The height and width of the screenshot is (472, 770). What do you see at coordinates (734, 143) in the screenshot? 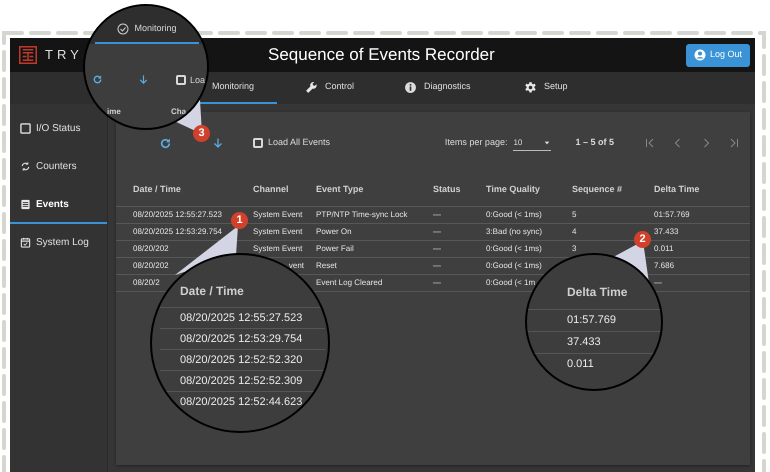
I see `last-page-icon` at bounding box center [734, 143].